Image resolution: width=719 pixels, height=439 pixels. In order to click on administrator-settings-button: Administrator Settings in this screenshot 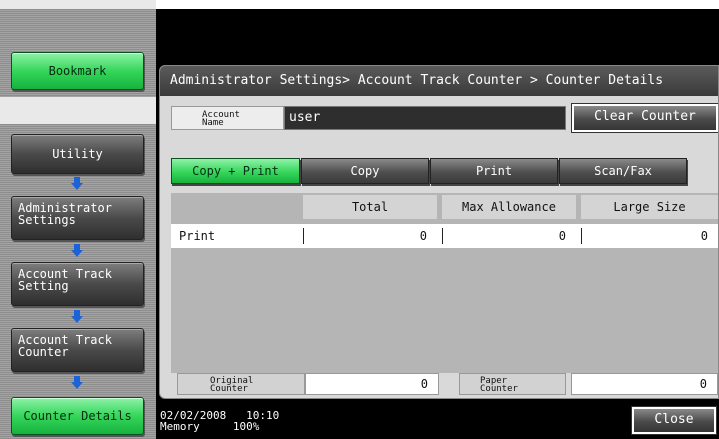, I will do `click(77, 218)`.